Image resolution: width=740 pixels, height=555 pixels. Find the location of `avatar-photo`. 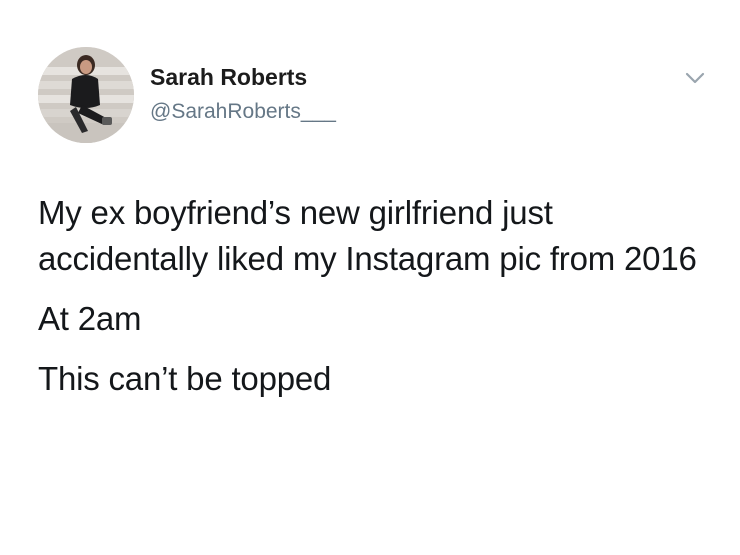

avatar-photo is located at coordinates (86, 95).